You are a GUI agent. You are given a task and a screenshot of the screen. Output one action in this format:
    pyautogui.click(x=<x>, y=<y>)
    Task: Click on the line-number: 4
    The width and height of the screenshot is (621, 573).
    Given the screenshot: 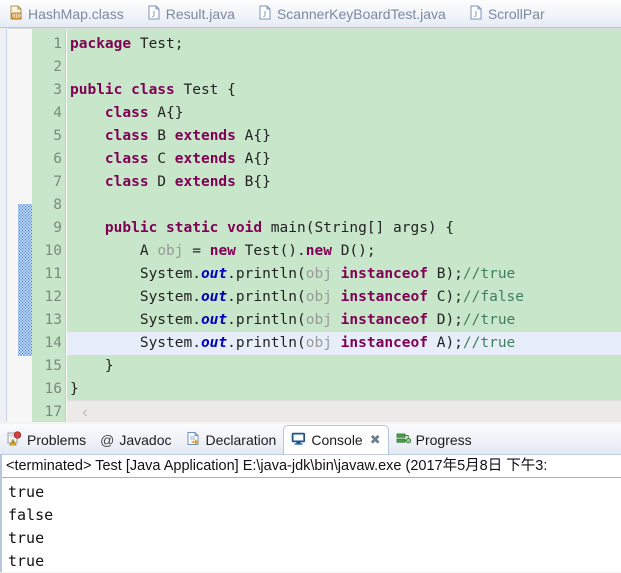 What is the action you would take?
    pyautogui.click(x=57, y=113)
    